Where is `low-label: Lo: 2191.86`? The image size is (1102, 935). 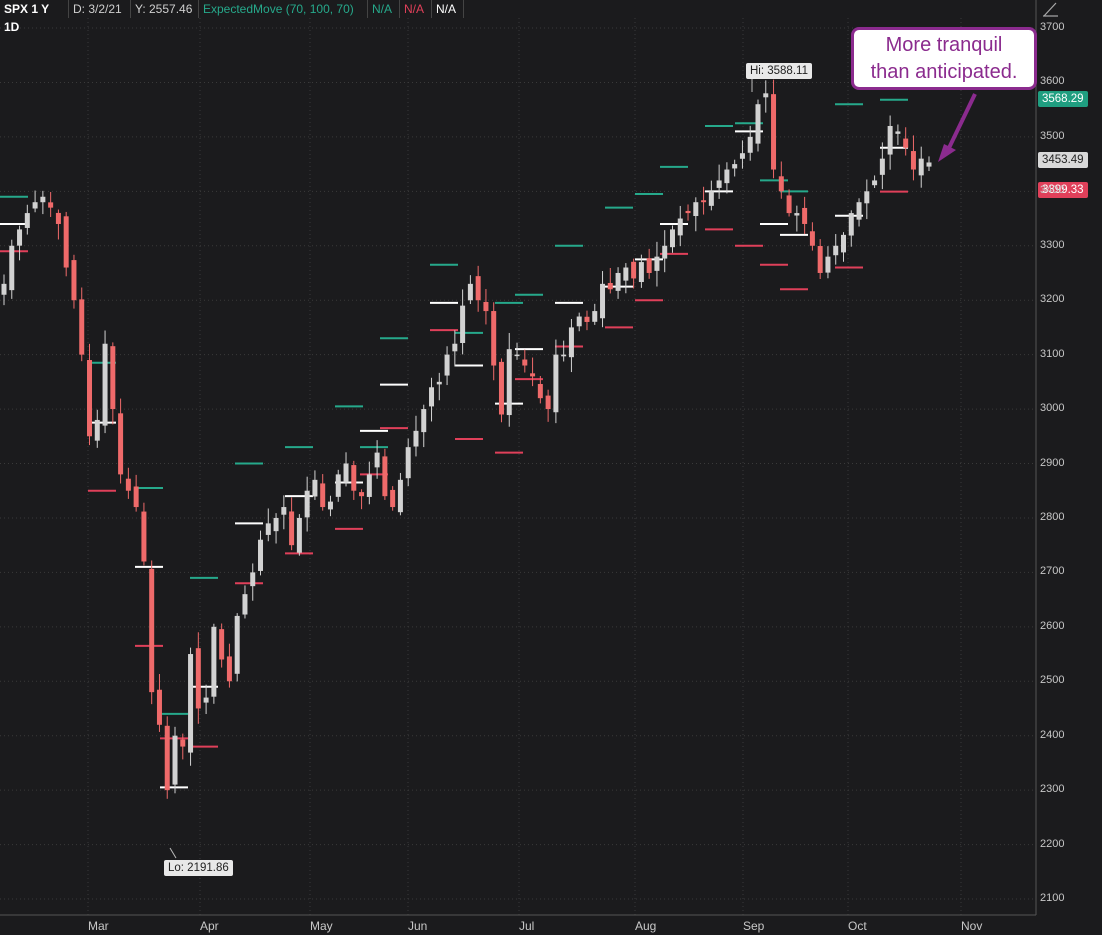 low-label: Lo: 2191.86 is located at coordinates (198, 868).